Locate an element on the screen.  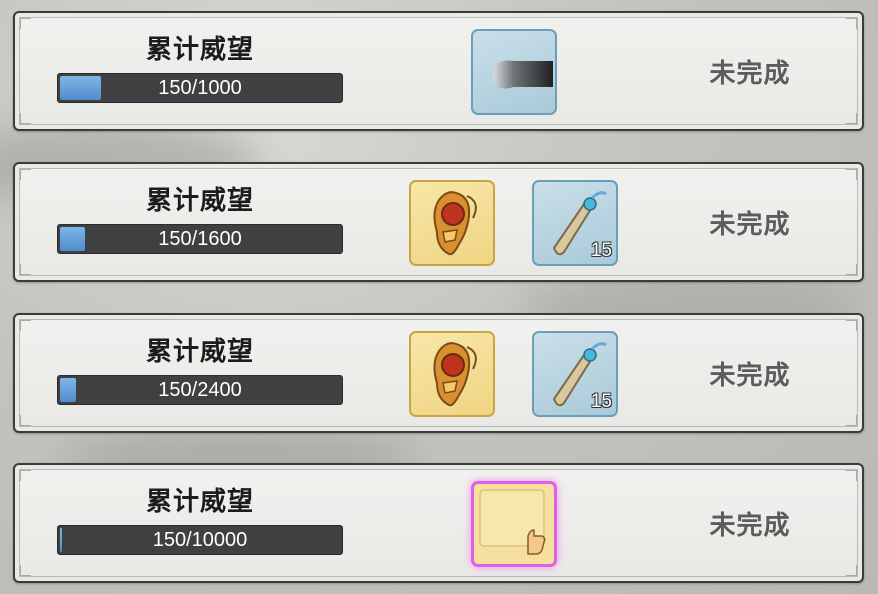
progress-text: 150/1000 is located at coordinates (200, 88).